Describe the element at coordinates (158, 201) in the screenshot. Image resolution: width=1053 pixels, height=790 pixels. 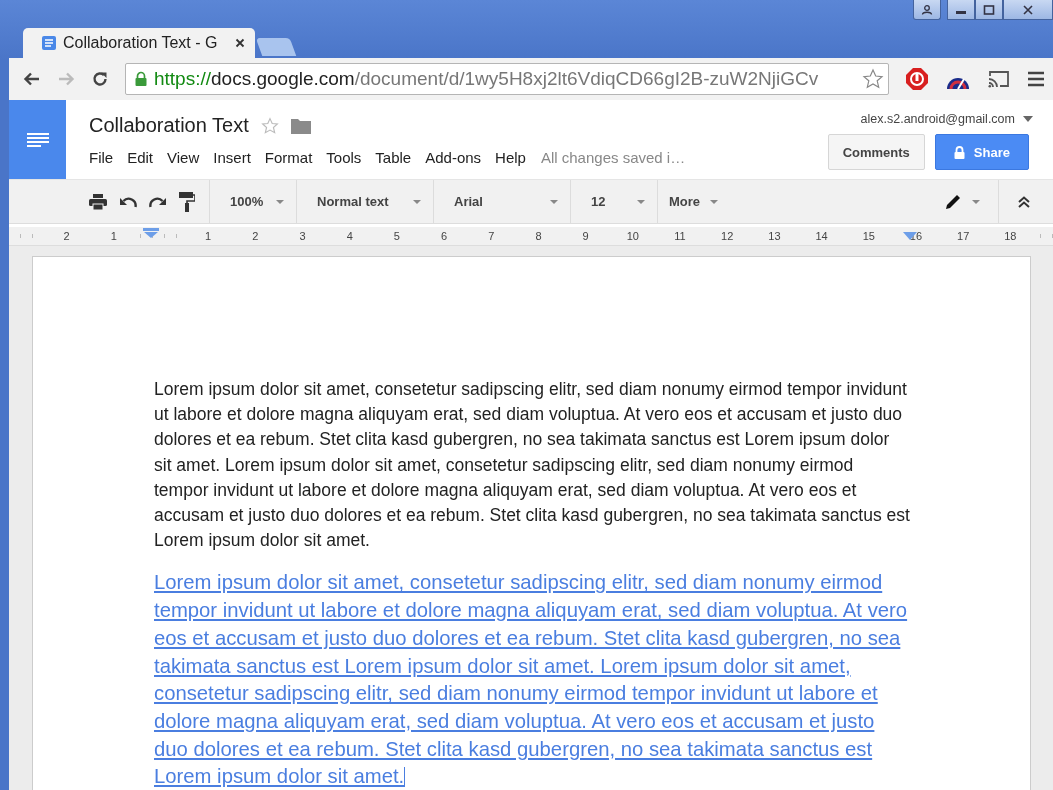
I see `redo-icon` at that location.